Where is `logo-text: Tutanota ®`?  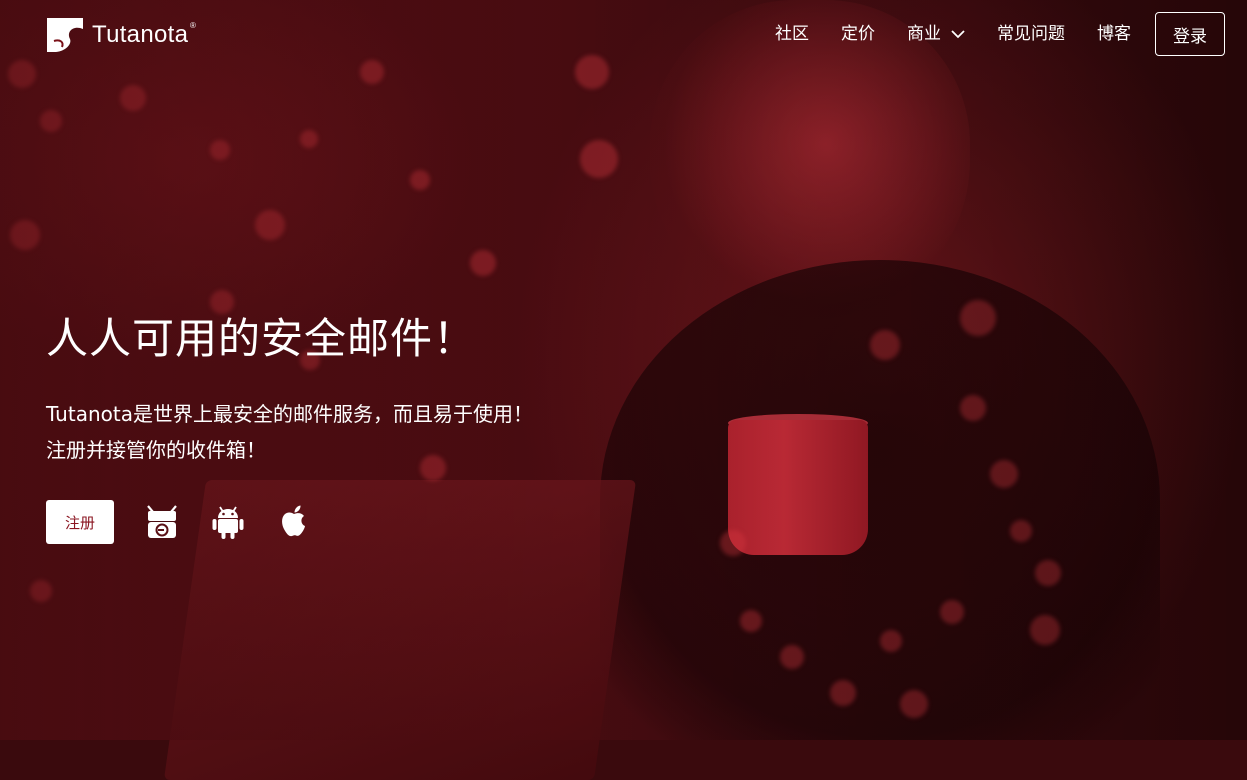 logo-text: Tutanota ® is located at coordinates (144, 35).